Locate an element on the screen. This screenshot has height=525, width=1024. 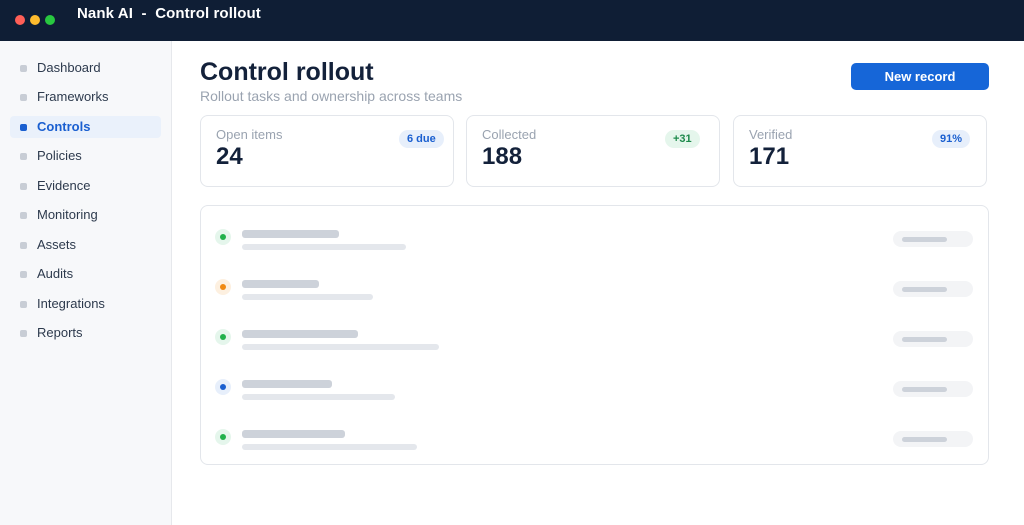
stat-card-collected: Collected 188 +31 is located at coordinates (593, 151).